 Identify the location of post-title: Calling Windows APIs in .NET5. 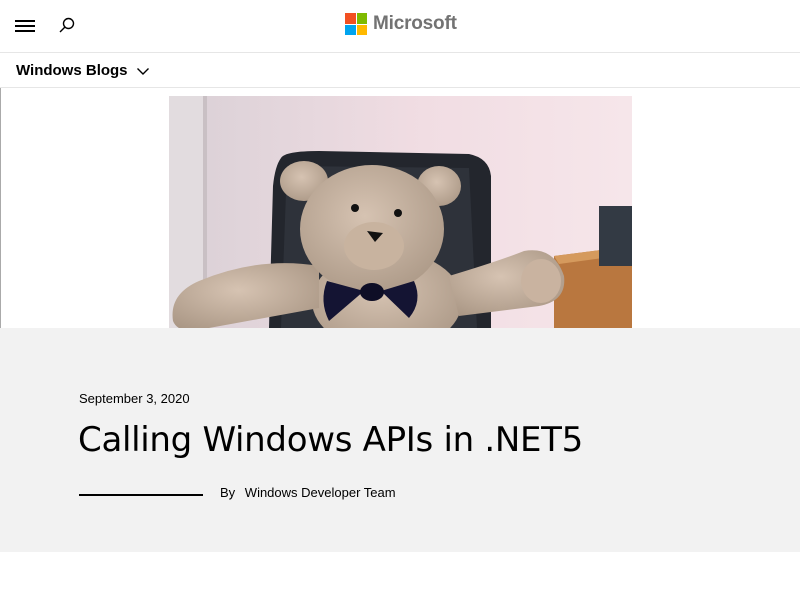
(330, 440).